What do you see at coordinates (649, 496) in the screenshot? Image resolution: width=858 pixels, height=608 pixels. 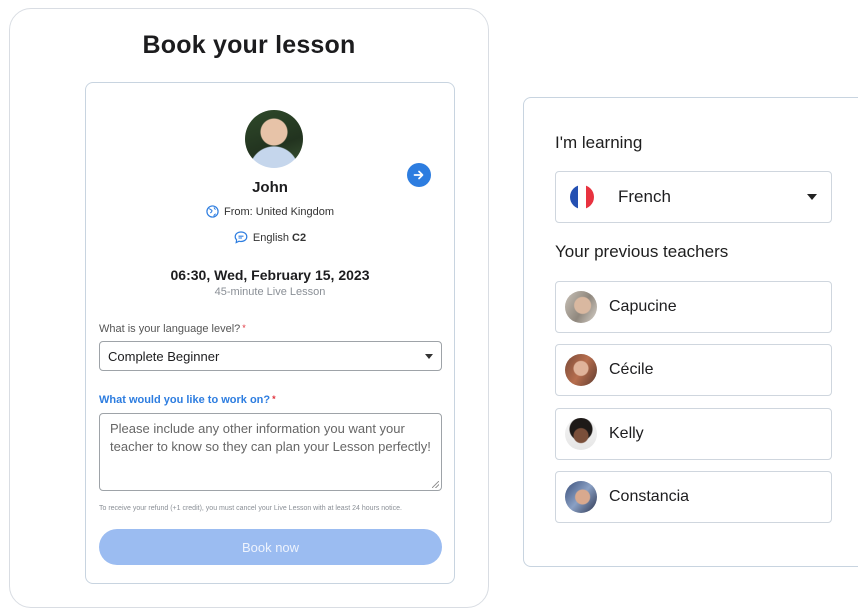 I see `teacher-item-label: Constancia` at bounding box center [649, 496].